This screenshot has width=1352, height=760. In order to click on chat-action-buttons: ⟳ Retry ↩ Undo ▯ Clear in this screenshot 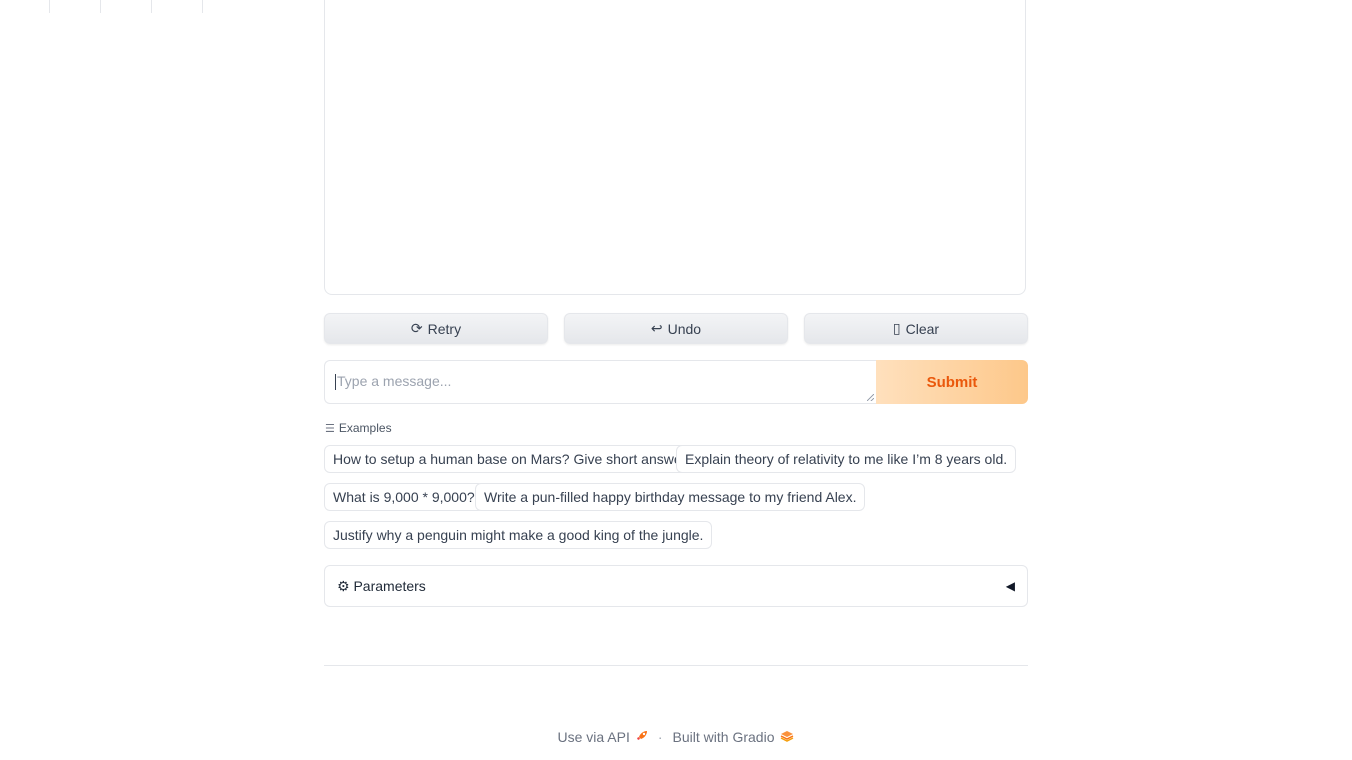, I will do `click(676, 328)`.